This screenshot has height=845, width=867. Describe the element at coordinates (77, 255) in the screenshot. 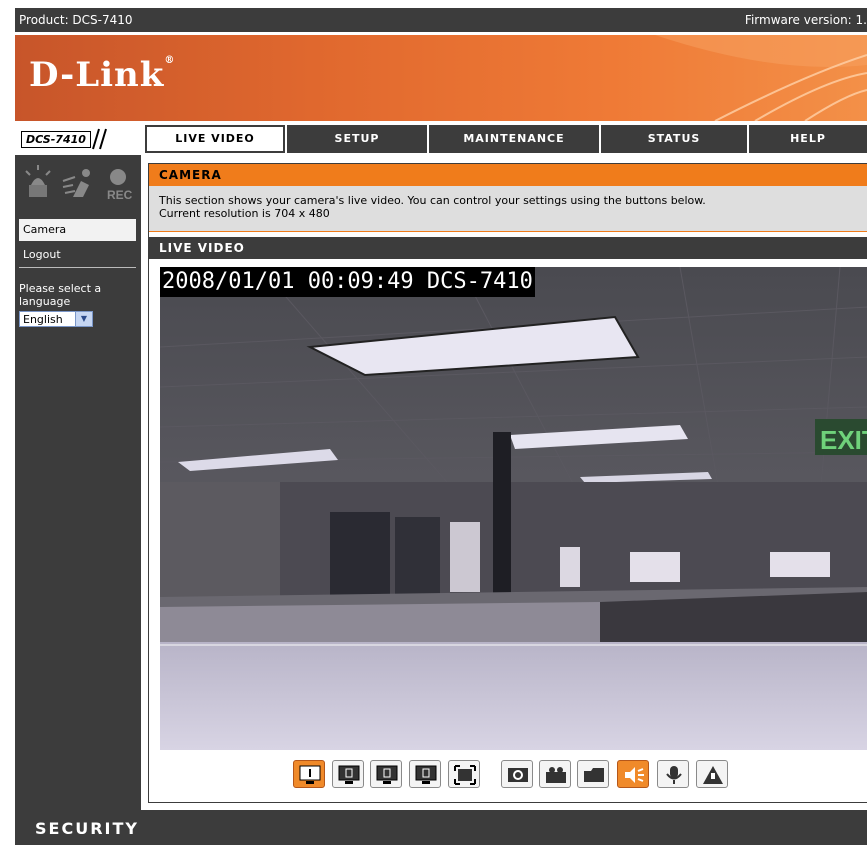

I see `sidebar-item-logout: Logout` at that location.